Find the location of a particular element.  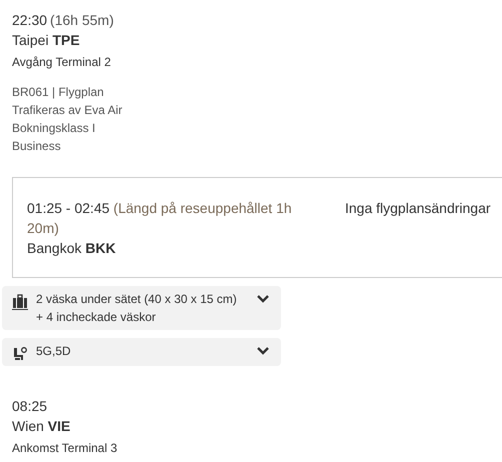

flight-duration: (16h 55m) is located at coordinates (82, 20).